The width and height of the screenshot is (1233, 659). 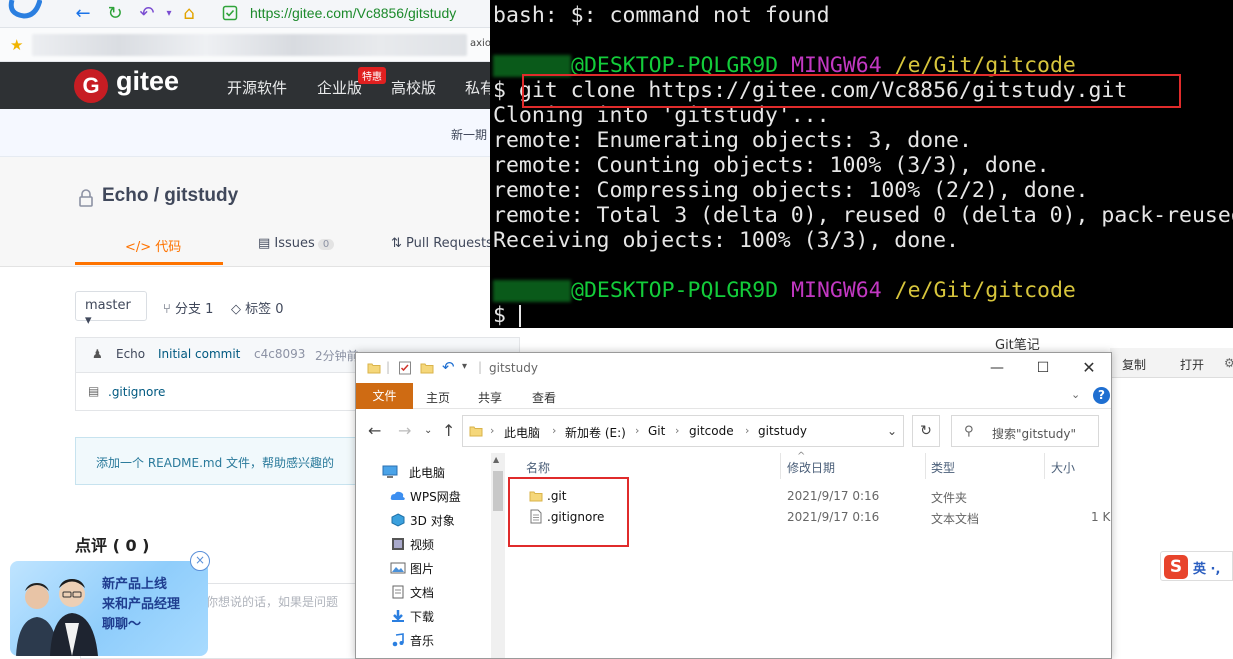 What do you see at coordinates (215, 462) in the screenshot?
I see `readme-tip-text: 添加一个 README.md 文件，帮助感兴趣的` at bounding box center [215, 462].